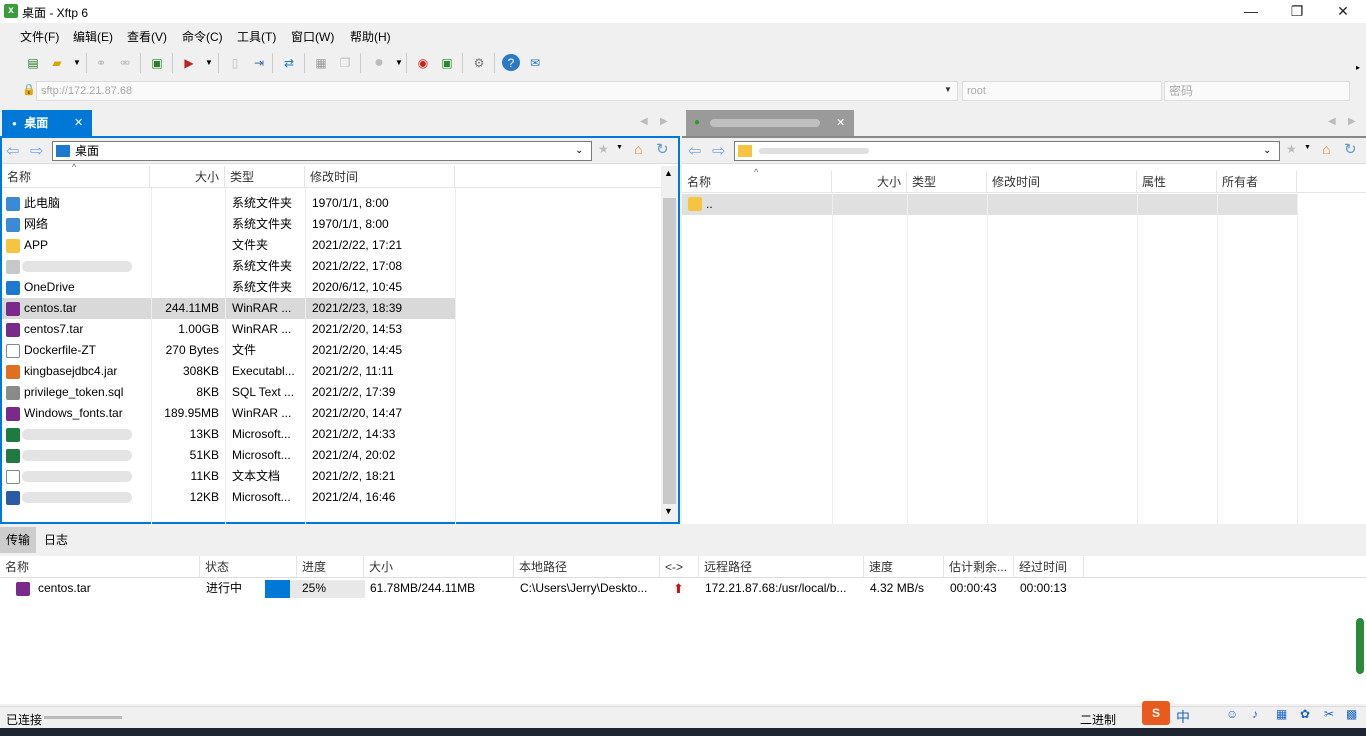  Describe the element at coordinates (100, 567) in the screenshot. I see `col-name: 名称` at that location.